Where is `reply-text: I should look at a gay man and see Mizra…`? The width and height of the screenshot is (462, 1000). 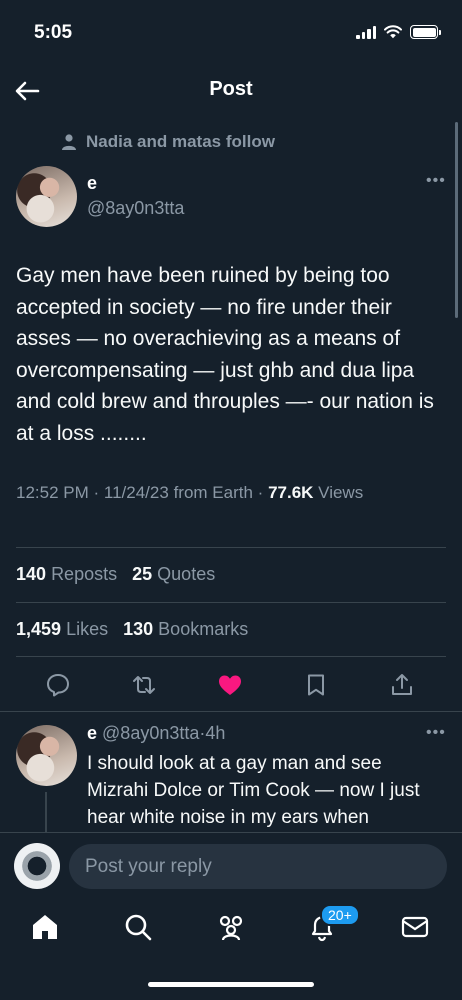
reply-text: I should look at a gay man and see Mizra… is located at coordinates (267, 791).